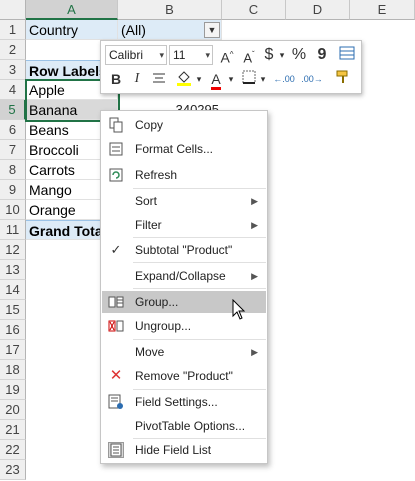 This screenshot has height=481, width=415. What do you see at coordinates (13, 330) in the screenshot?
I see `row-header: 16` at bounding box center [13, 330].